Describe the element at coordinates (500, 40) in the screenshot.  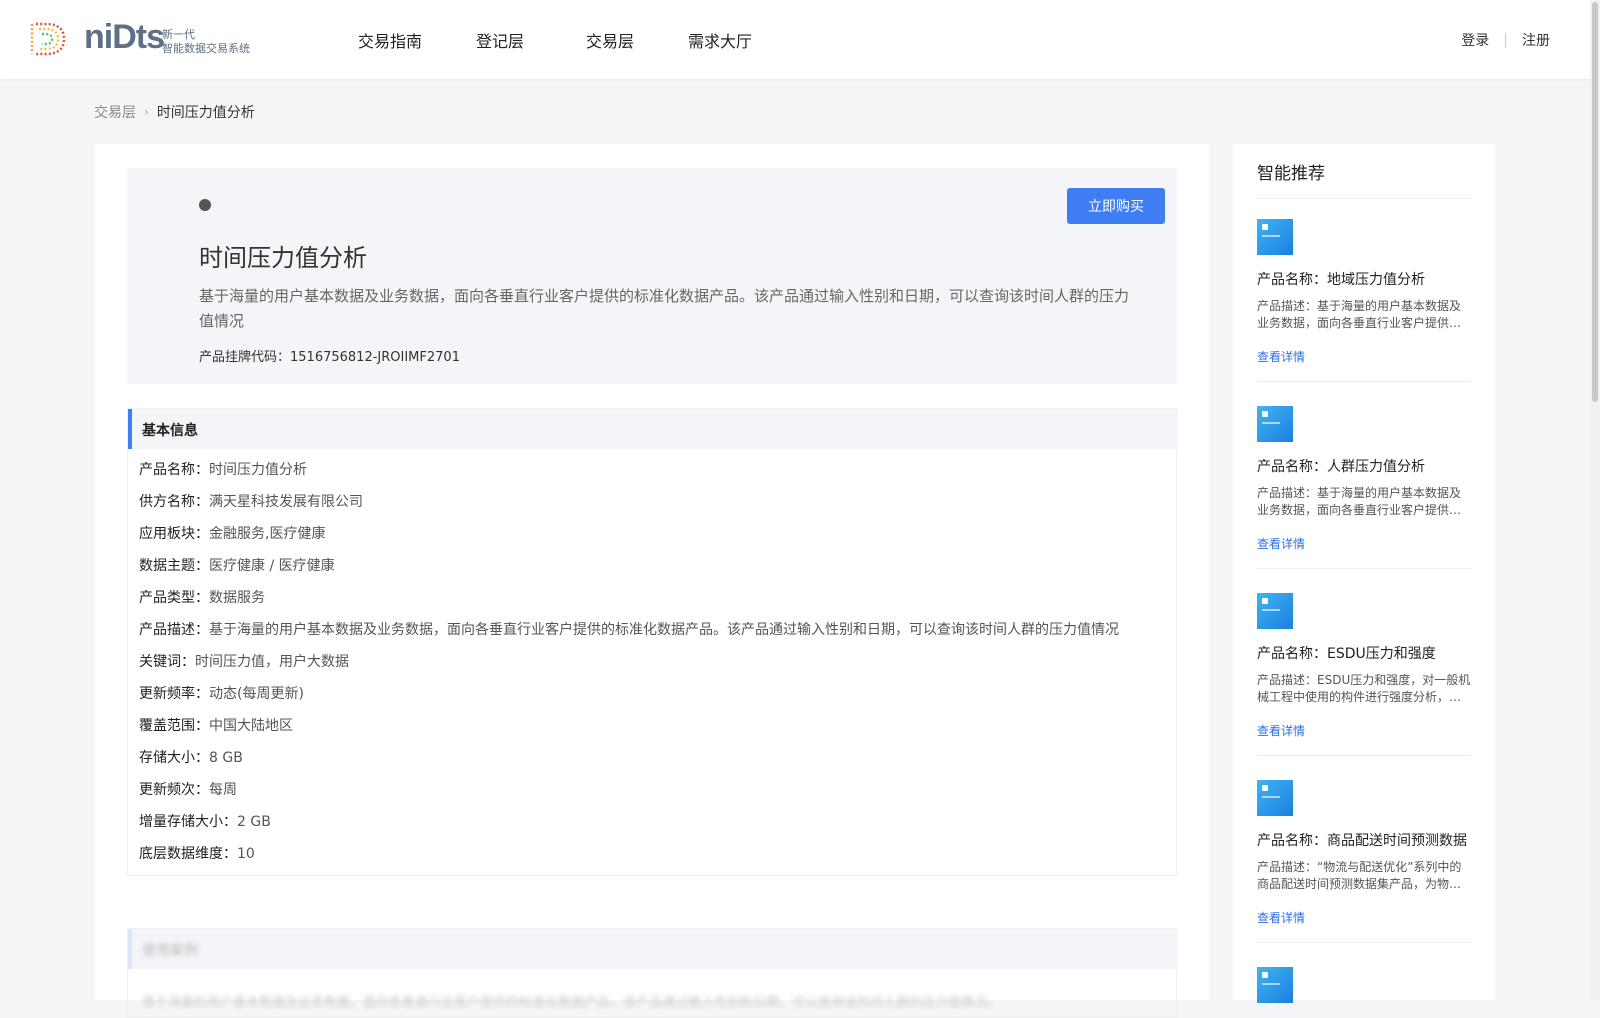
I see `nav-item-registration-layer: 登记层` at that location.